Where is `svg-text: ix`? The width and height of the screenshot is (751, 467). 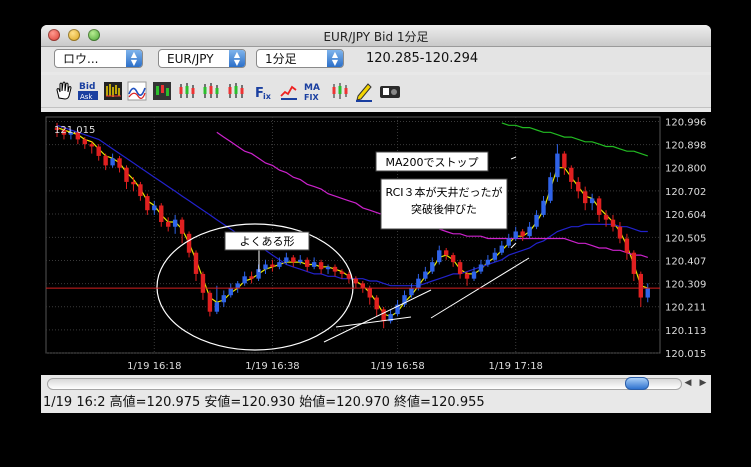
svg-text: ix is located at coordinates (267, 96).